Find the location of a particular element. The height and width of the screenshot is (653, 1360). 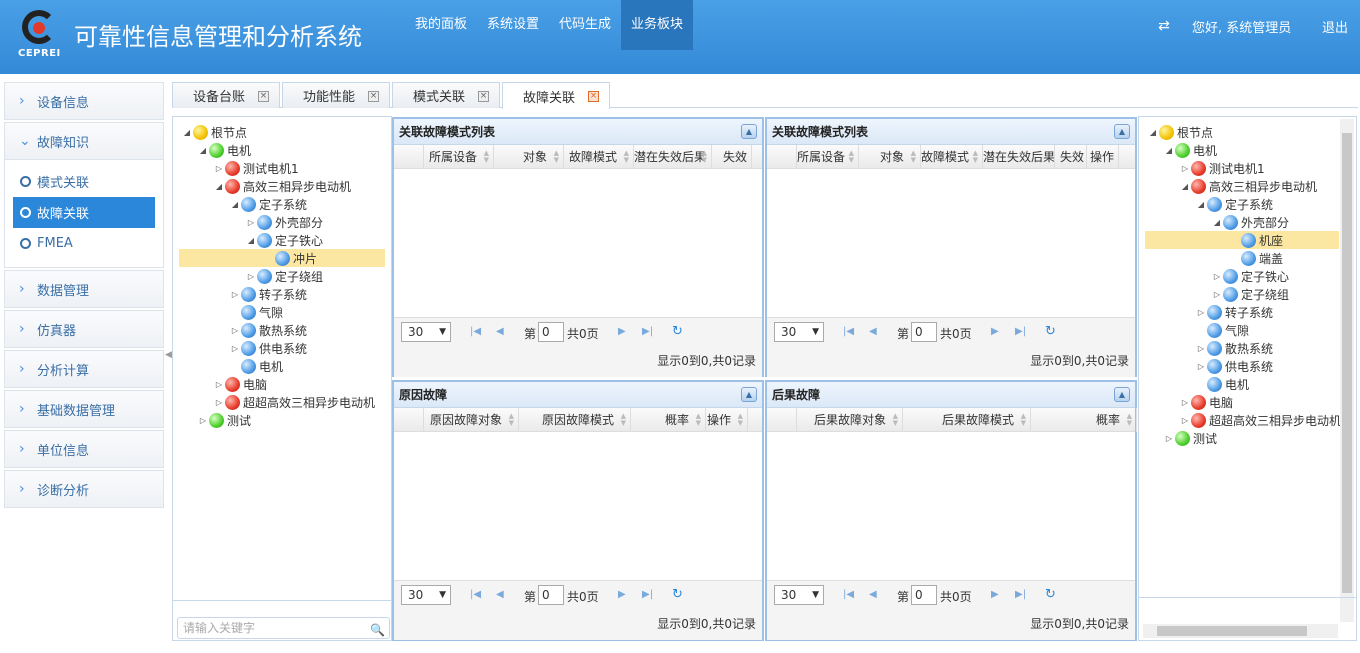

search-icon: 🔍 is located at coordinates (377, 630).